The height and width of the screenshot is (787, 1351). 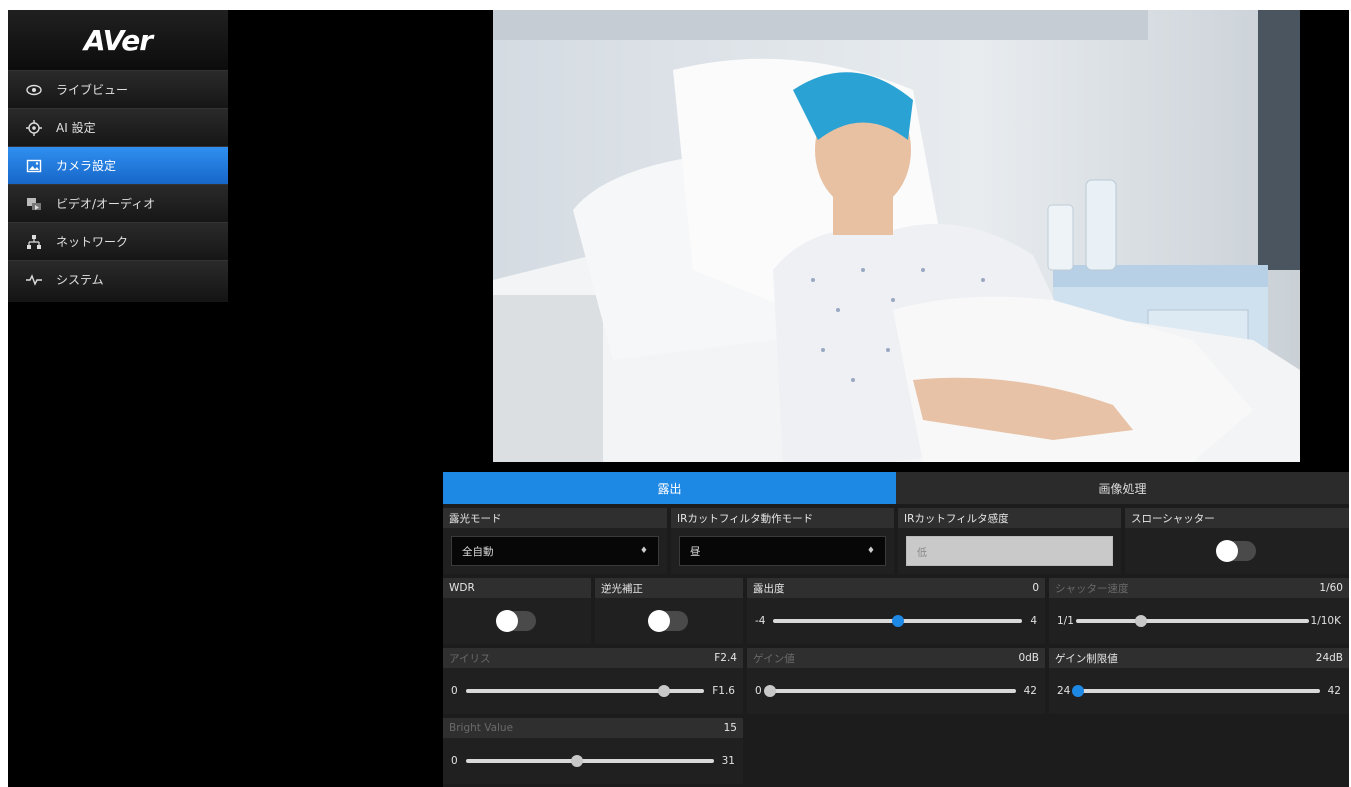 I want to click on pulse-icon, so click(x=34, y=280).